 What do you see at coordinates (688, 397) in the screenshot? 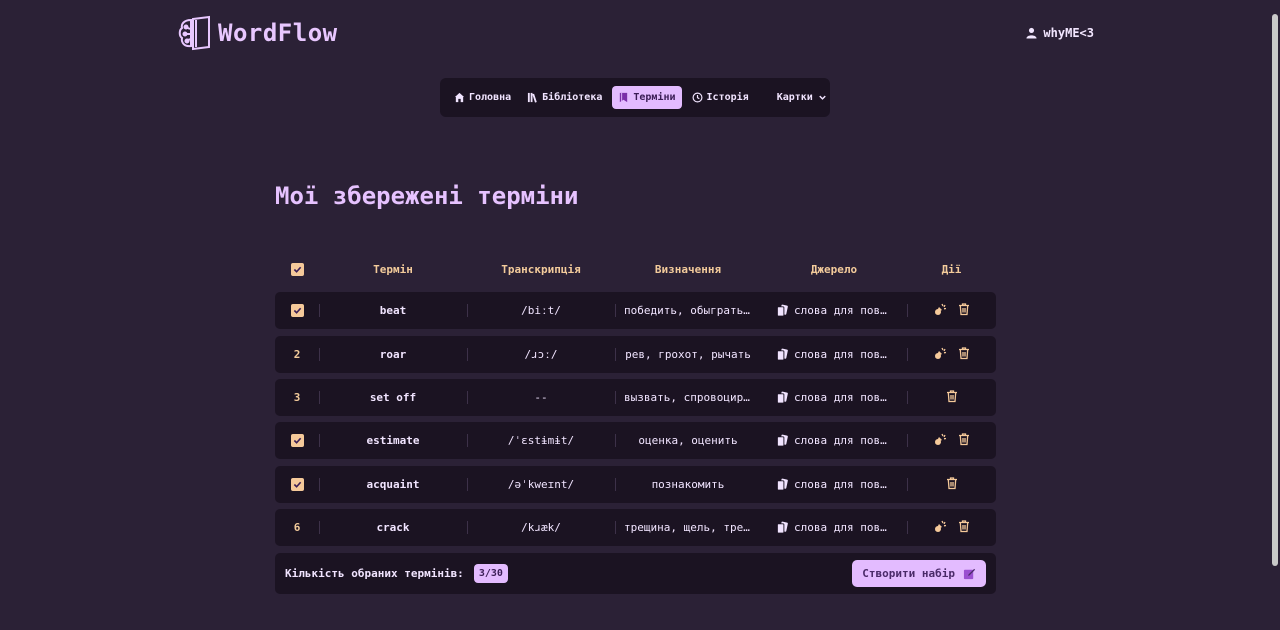
I see `definition-text: вызвать, спровоцировать` at bounding box center [688, 397].